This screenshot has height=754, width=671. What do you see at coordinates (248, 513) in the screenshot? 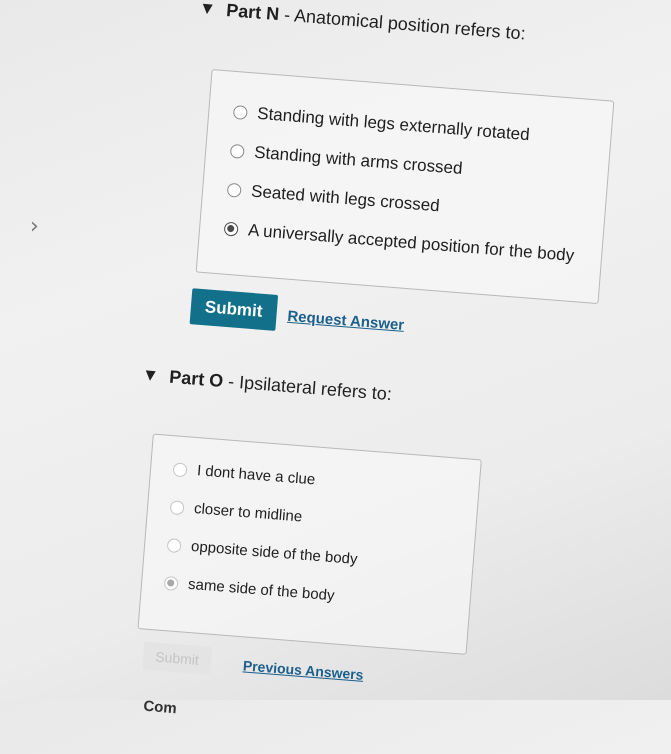
I see `option-label: closer to midline` at bounding box center [248, 513].